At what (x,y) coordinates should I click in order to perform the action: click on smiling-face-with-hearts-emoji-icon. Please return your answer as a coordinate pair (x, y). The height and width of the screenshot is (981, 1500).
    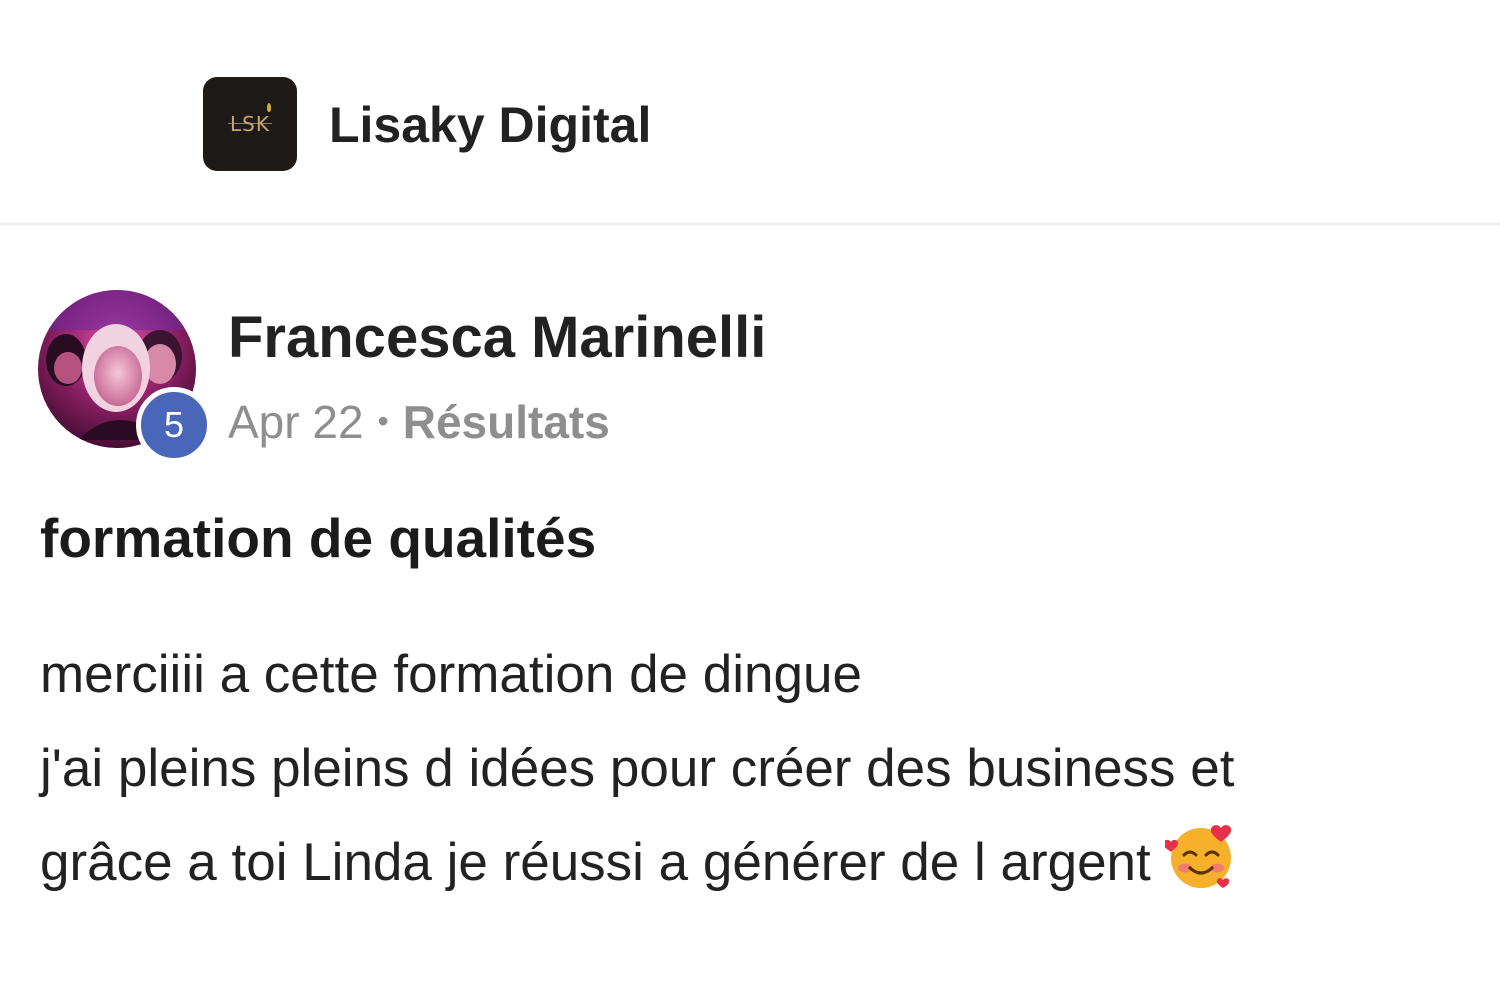
    Looking at the image, I should click on (1197, 856).